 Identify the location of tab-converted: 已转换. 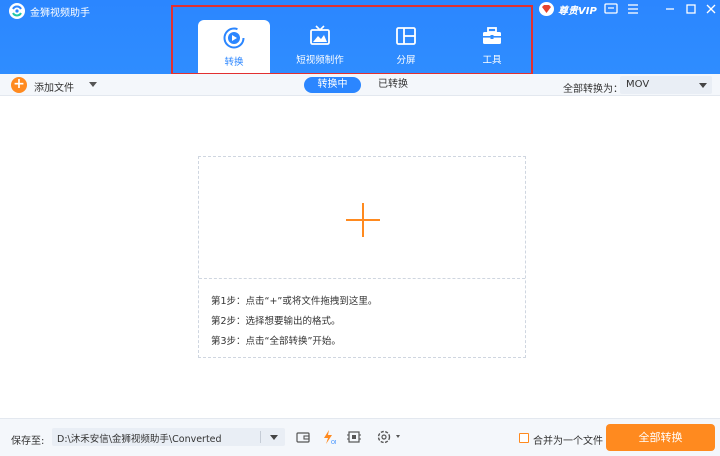
(398, 85).